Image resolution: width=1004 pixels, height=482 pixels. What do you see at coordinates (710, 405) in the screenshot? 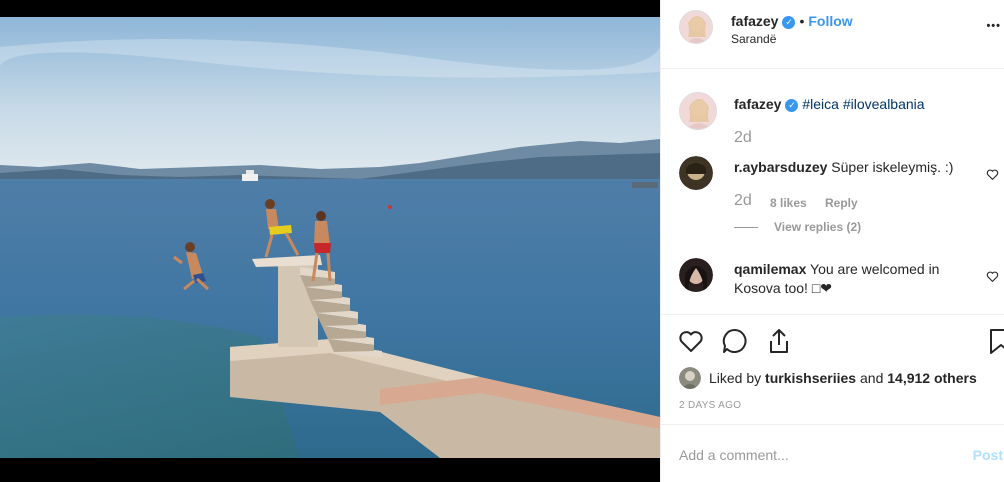
I see `post-time-ago: 2 DAYS AGO` at bounding box center [710, 405].